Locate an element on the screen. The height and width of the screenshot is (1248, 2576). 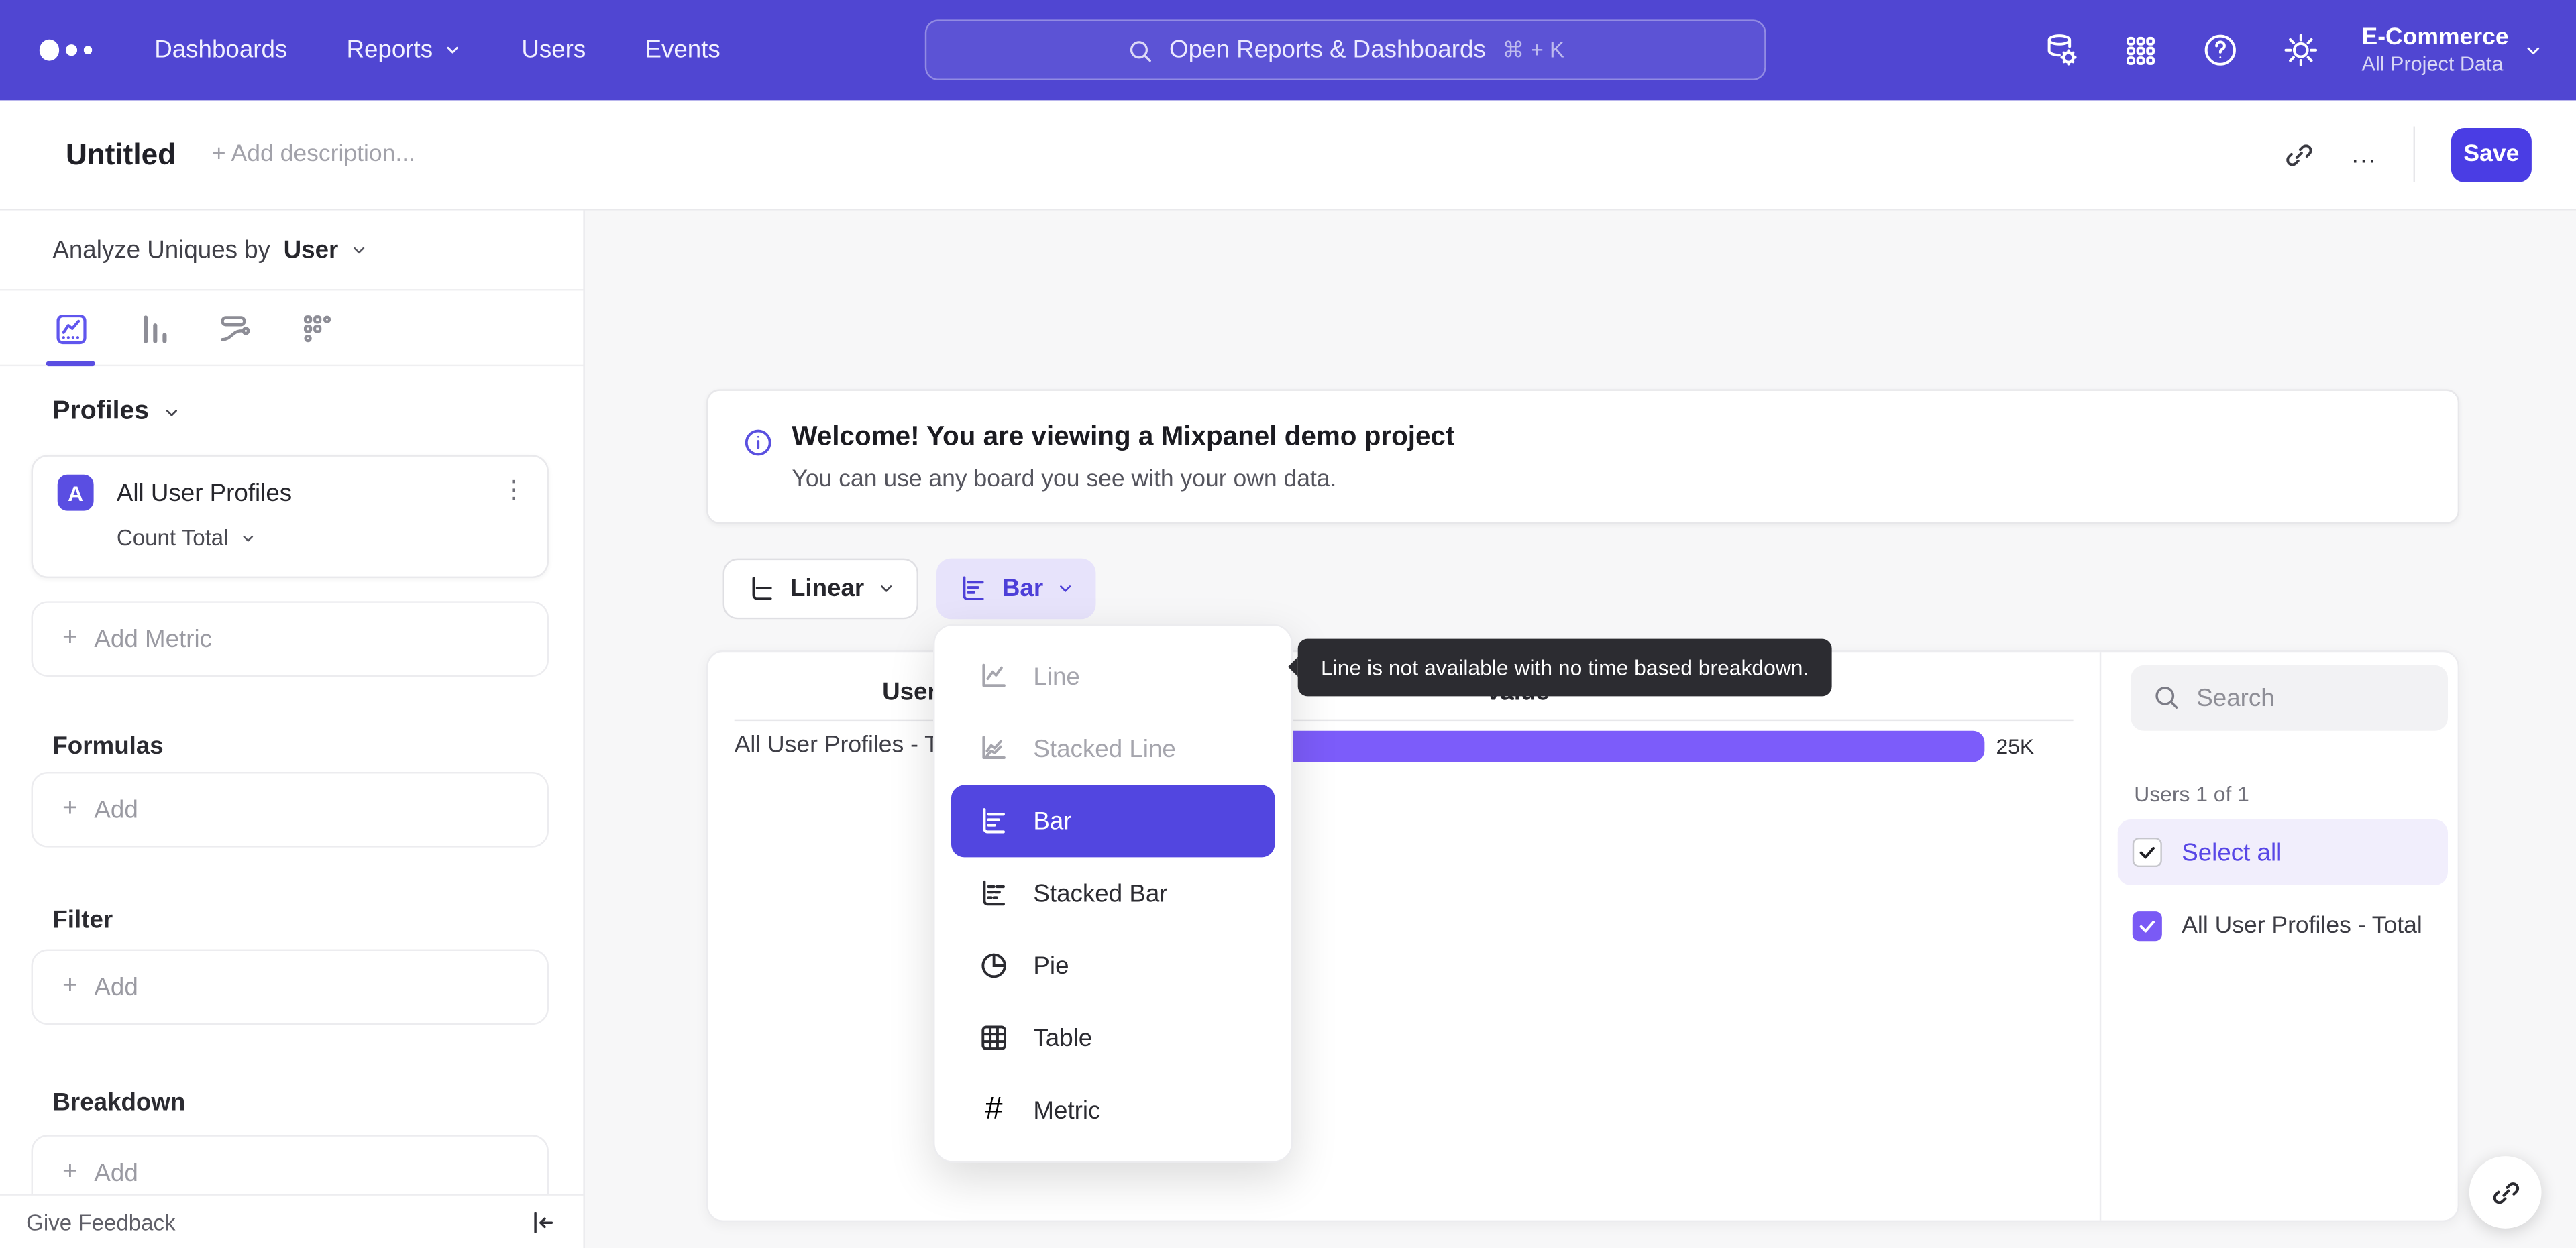
flows-icon is located at coordinates (235, 328).